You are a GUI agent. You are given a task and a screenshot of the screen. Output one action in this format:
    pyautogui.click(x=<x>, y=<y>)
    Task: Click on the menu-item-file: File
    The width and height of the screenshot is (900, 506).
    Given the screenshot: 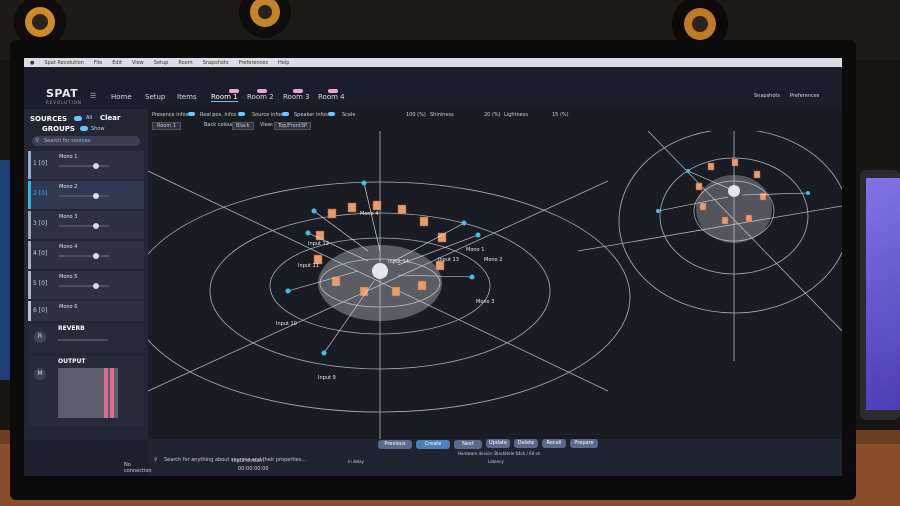 What is the action you would take?
    pyautogui.click(x=98, y=63)
    